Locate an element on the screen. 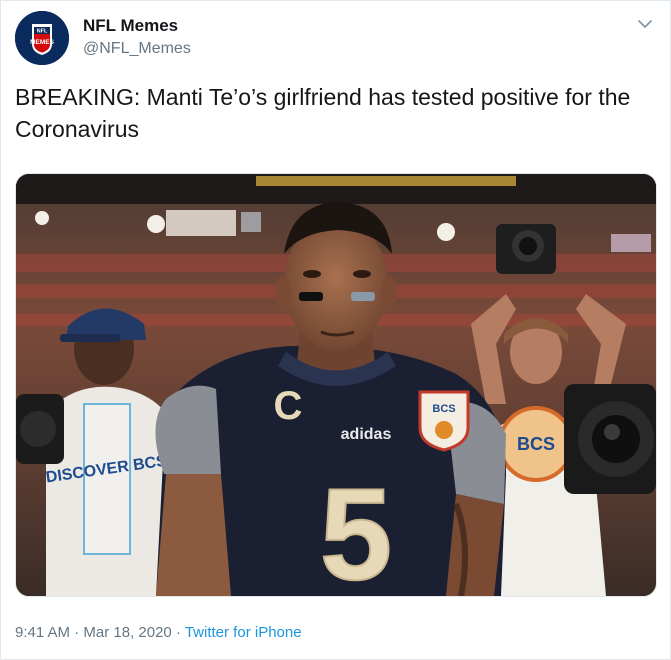 The image size is (671, 660). svg-text: NFL is located at coordinates (42, 32).